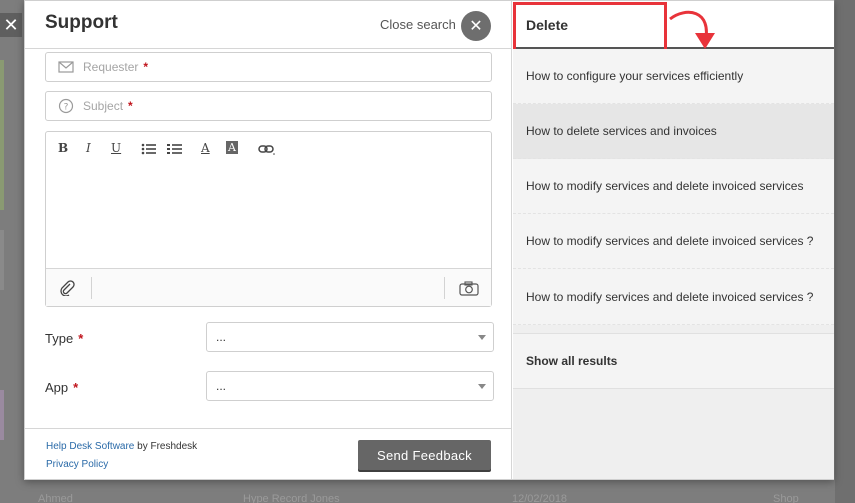 Image resolution: width=855 pixels, height=503 pixels. Describe the element at coordinates (77, 464) in the screenshot. I see `privacy-policy-link: Privacy Policy` at that location.